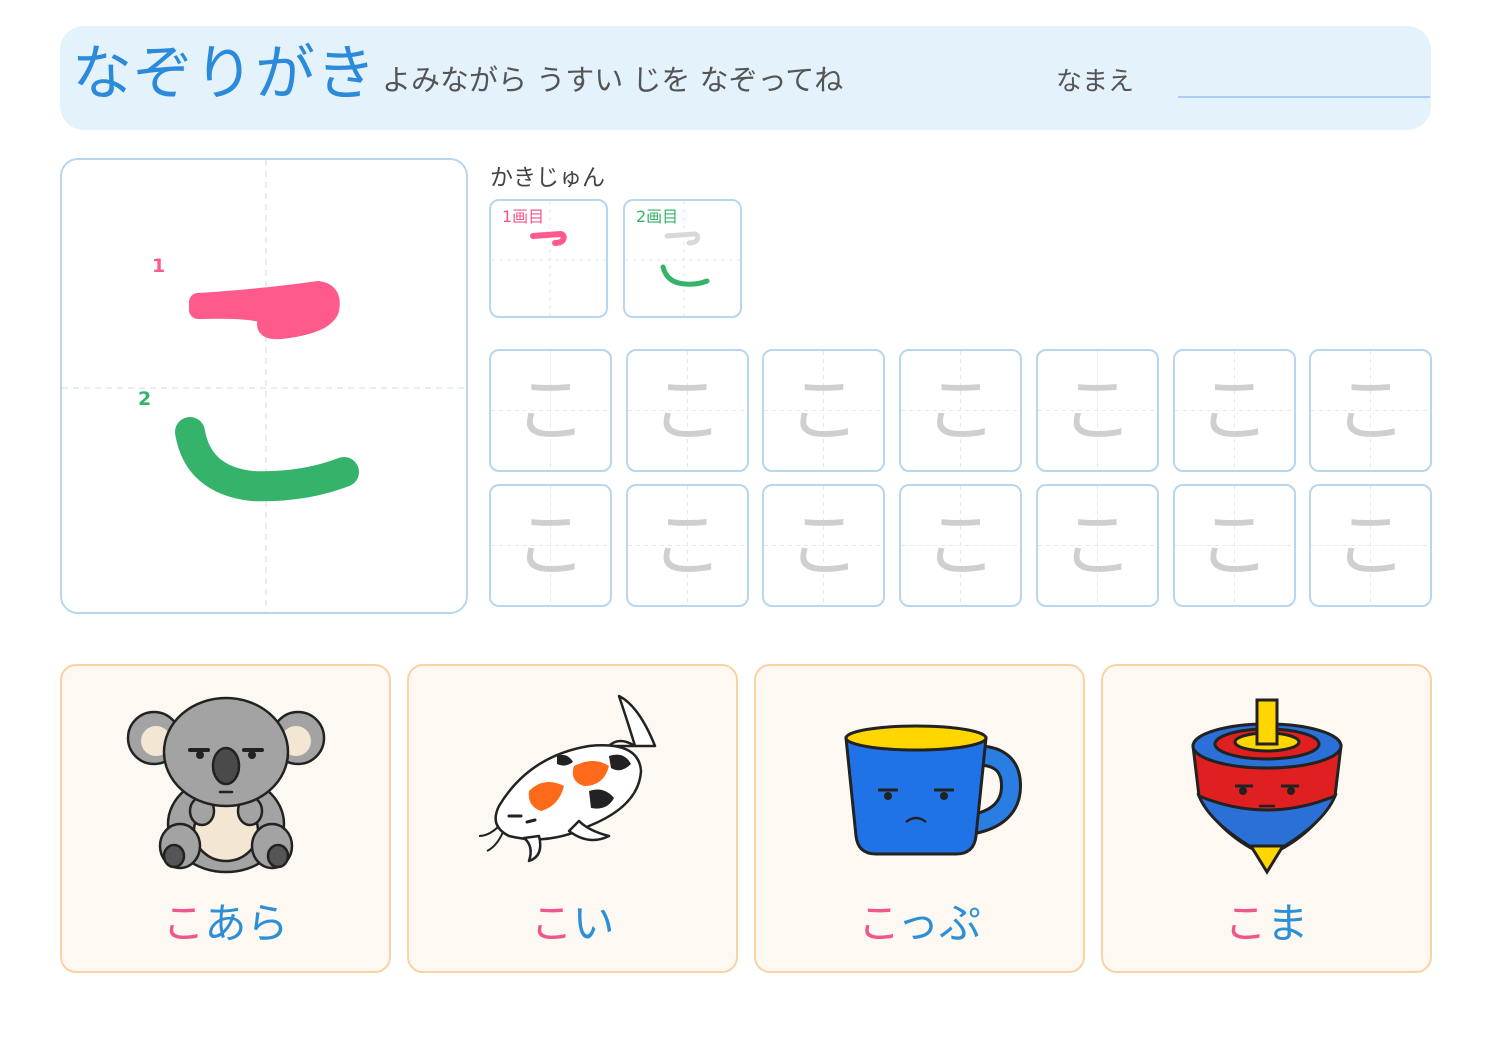  I want to click on stroke-order-step-2: 2画目, so click(682, 258).